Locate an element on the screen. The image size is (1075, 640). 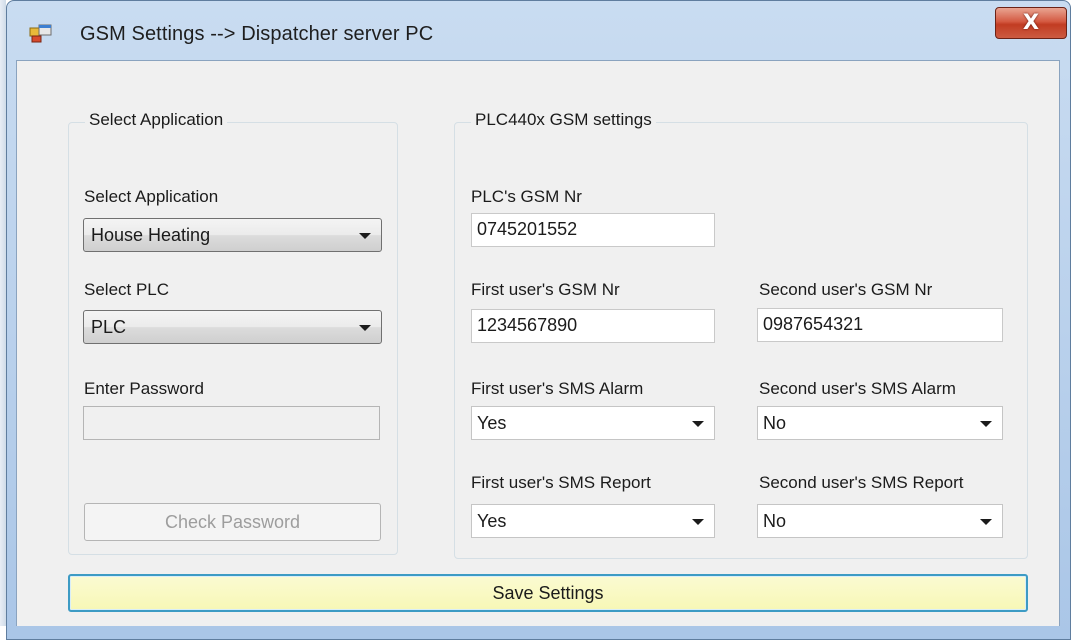
save-settings-button: Save Settings is located at coordinates (548, 593).